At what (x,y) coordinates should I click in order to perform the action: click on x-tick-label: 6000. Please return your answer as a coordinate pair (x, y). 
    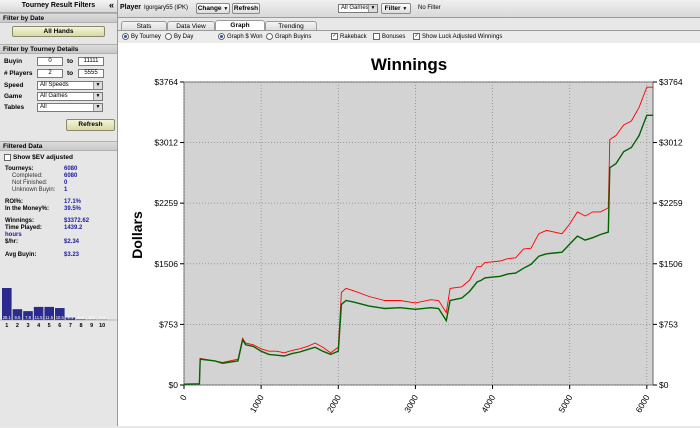
    Looking at the image, I should click on (642, 404).